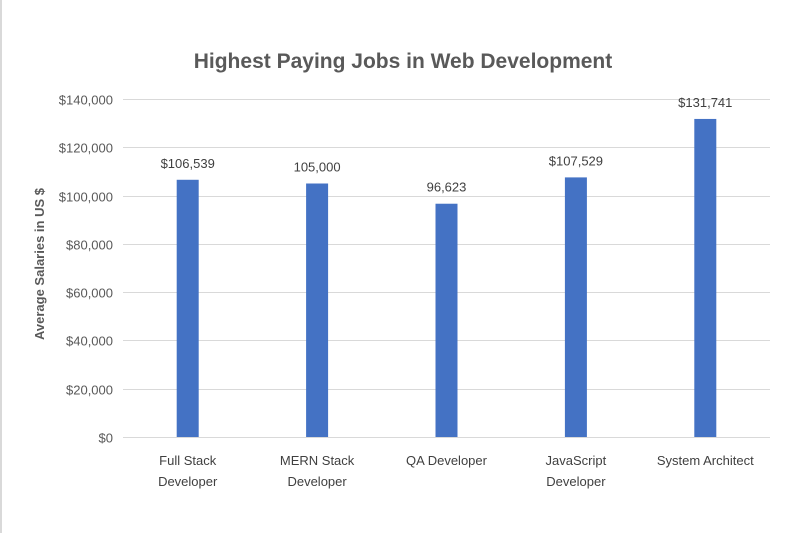 Image resolution: width=800 pixels, height=533 pixels. What do you see at coordinates (705, 460) in the screenshot?
I see `category-label: System Architect` at bounding box center [705, 460].